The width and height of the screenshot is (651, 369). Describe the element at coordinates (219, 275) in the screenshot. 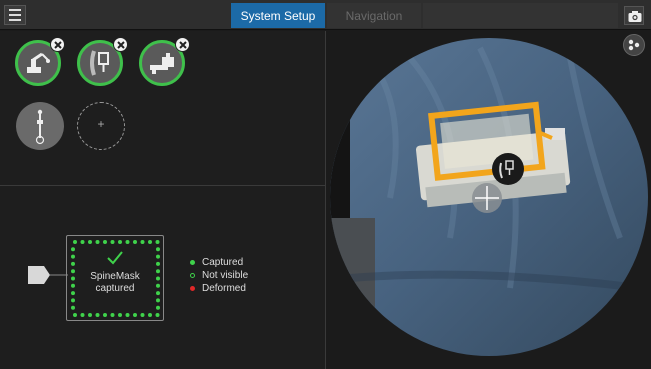

I see `legend-not-visible: Not visible` at that location.